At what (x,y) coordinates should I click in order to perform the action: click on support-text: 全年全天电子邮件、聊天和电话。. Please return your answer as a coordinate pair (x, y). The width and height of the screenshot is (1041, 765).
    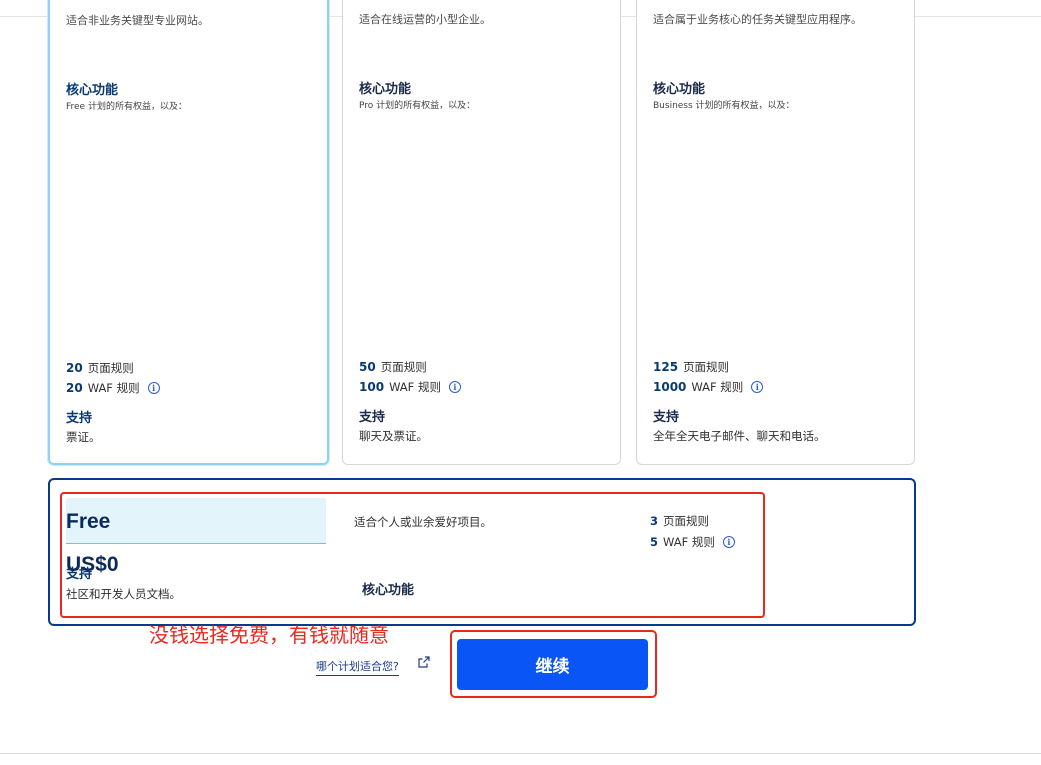
    Looking at the image, I should click on (739, 436).